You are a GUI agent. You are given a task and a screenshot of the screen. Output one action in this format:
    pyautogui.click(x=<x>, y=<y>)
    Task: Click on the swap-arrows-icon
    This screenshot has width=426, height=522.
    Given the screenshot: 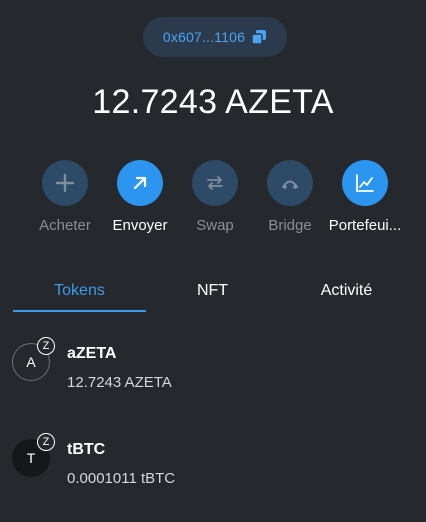 What is the action you would take?
    pyautogui.click(x=215, y=183)
    